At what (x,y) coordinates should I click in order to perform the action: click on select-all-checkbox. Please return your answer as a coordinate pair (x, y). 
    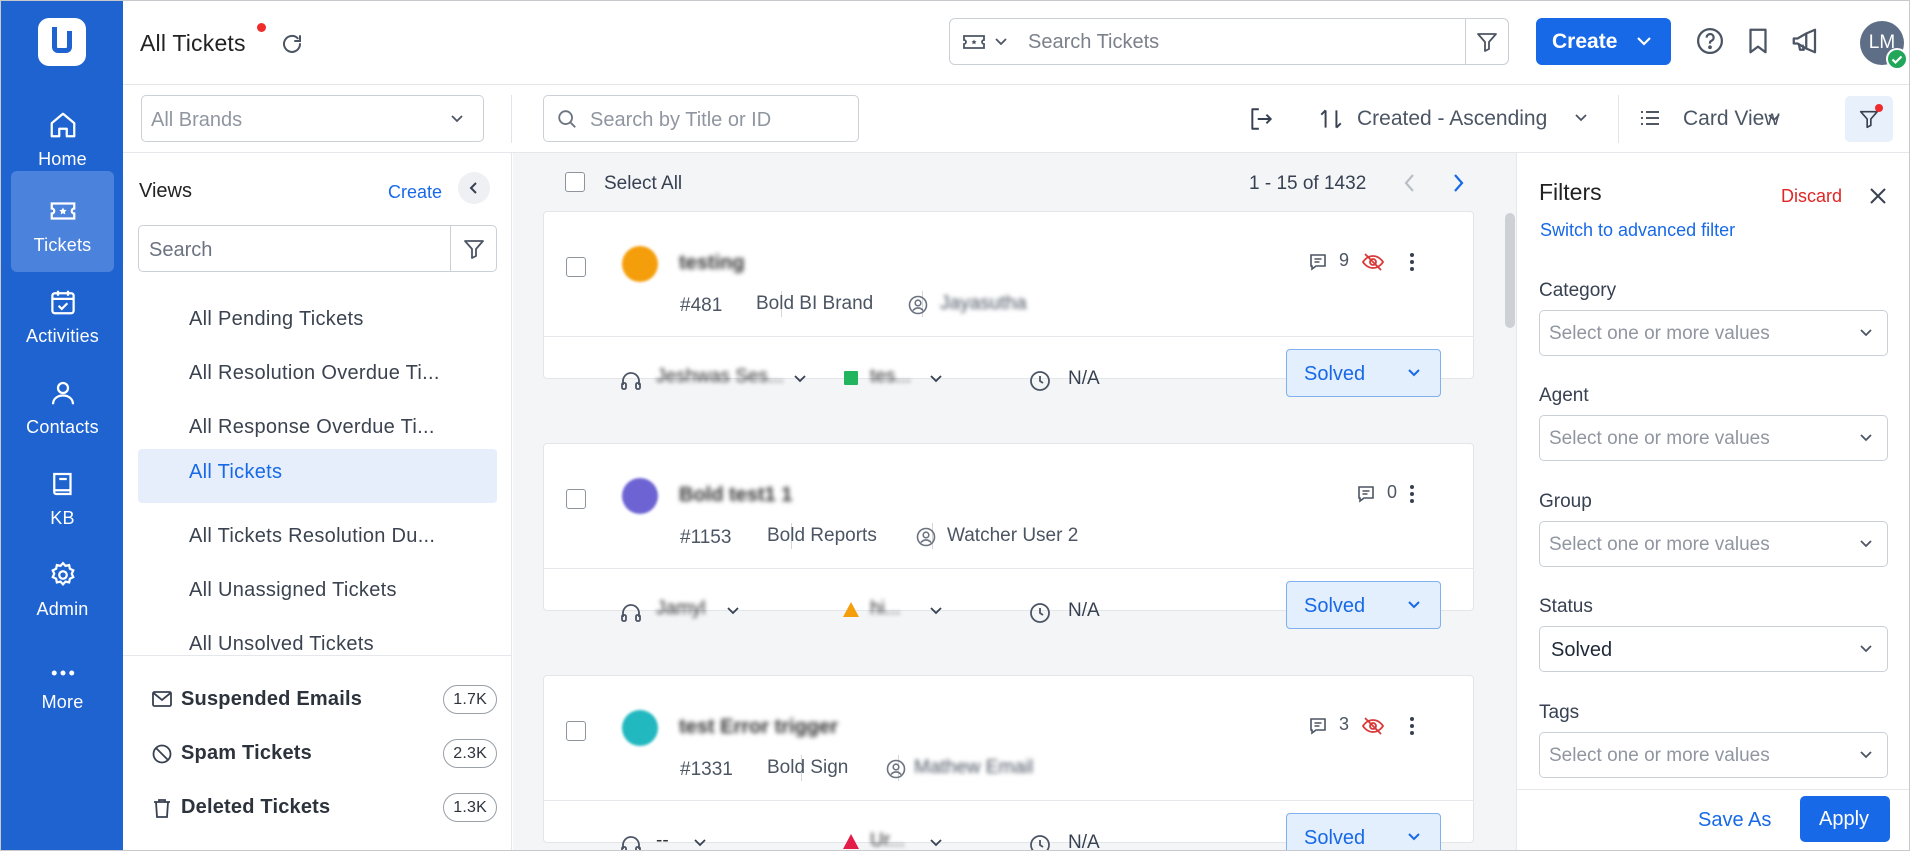
    Looking at the image, I should click on (575, 182).